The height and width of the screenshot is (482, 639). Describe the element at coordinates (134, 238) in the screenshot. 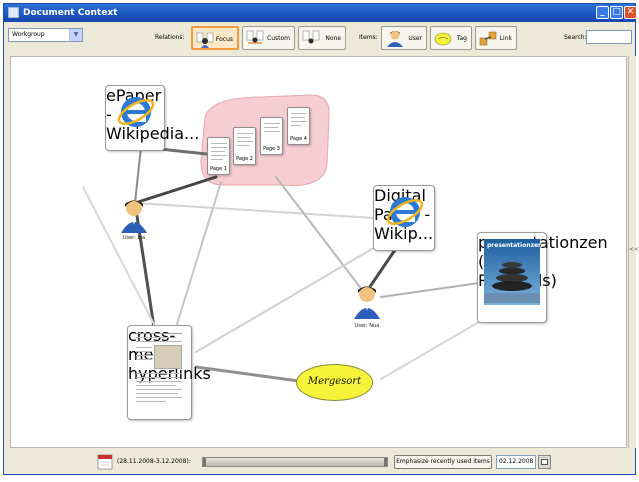

I see `user-bia-label: User: bia` at that location.